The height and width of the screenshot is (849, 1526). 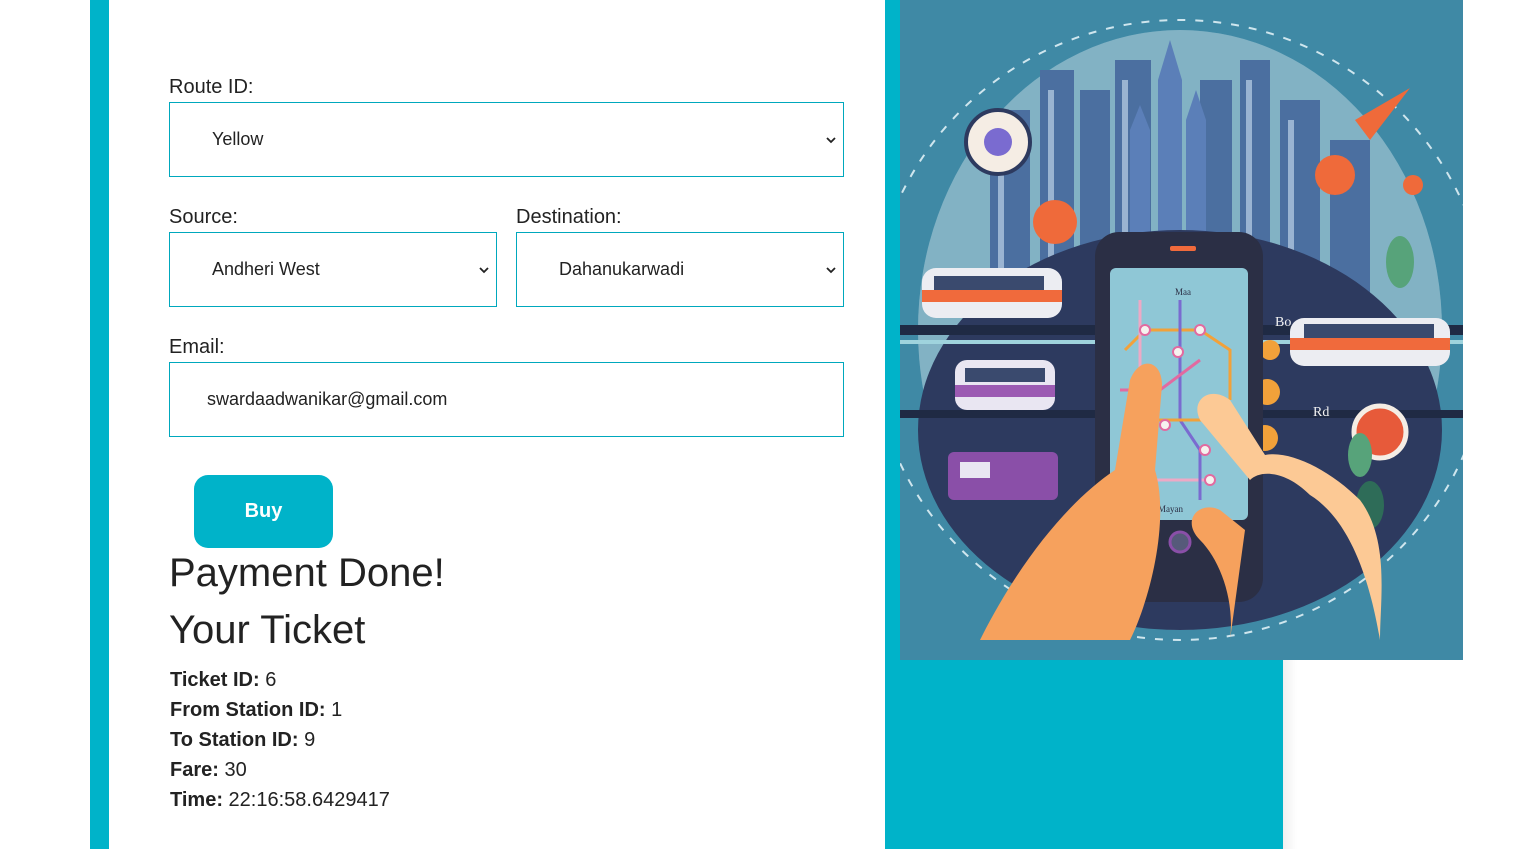 I want to click on source-select: Andheri West, so click(x=333, y=269).